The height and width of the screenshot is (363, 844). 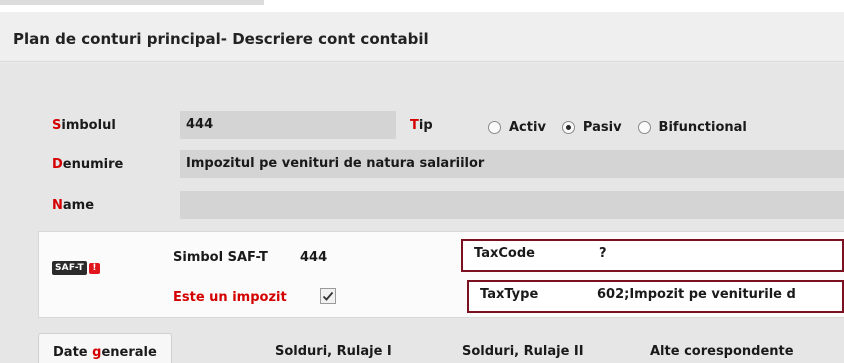 I want to click on tab-alte-corespondente: Alte corespondente, so click(x=722, y=348).